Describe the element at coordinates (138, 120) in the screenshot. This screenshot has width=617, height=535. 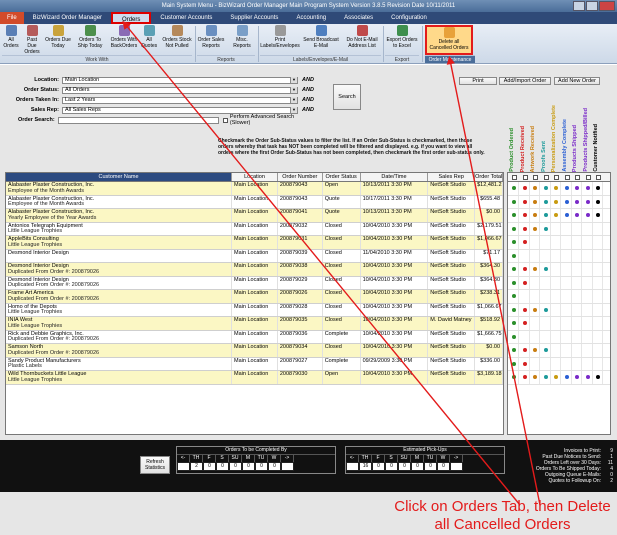
I see `order-search-input` at that location.